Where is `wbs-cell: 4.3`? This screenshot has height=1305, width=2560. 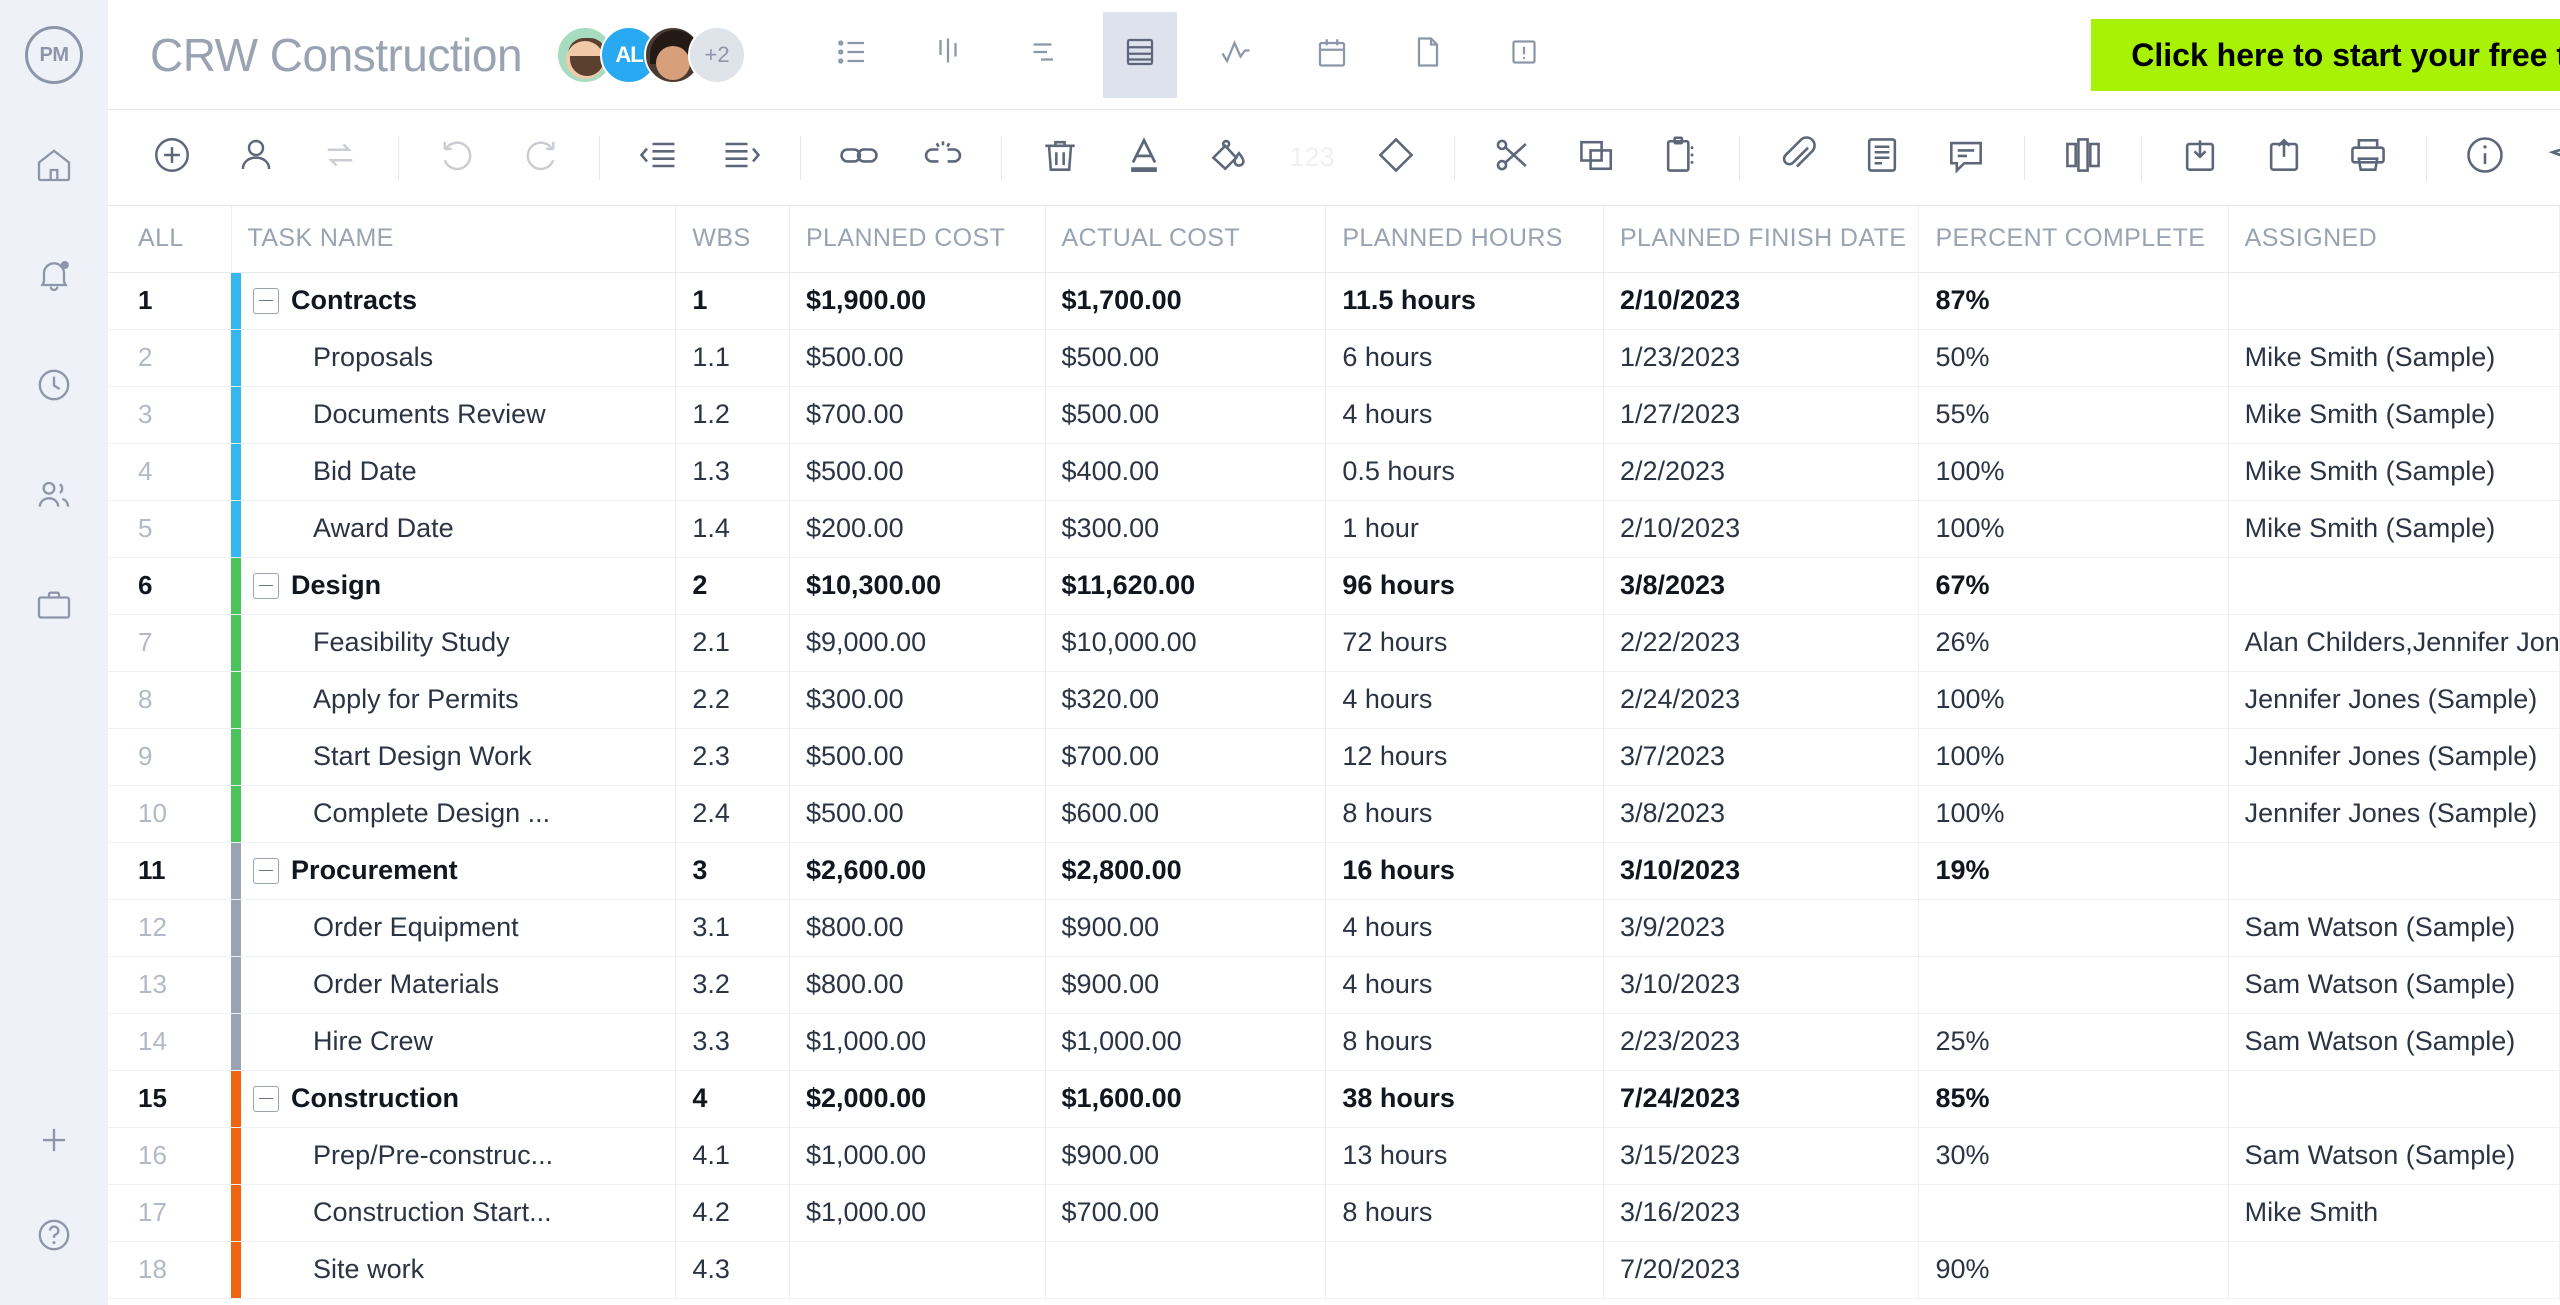 wbs-cell: 4.3 is located at coordinates (732, 1270).